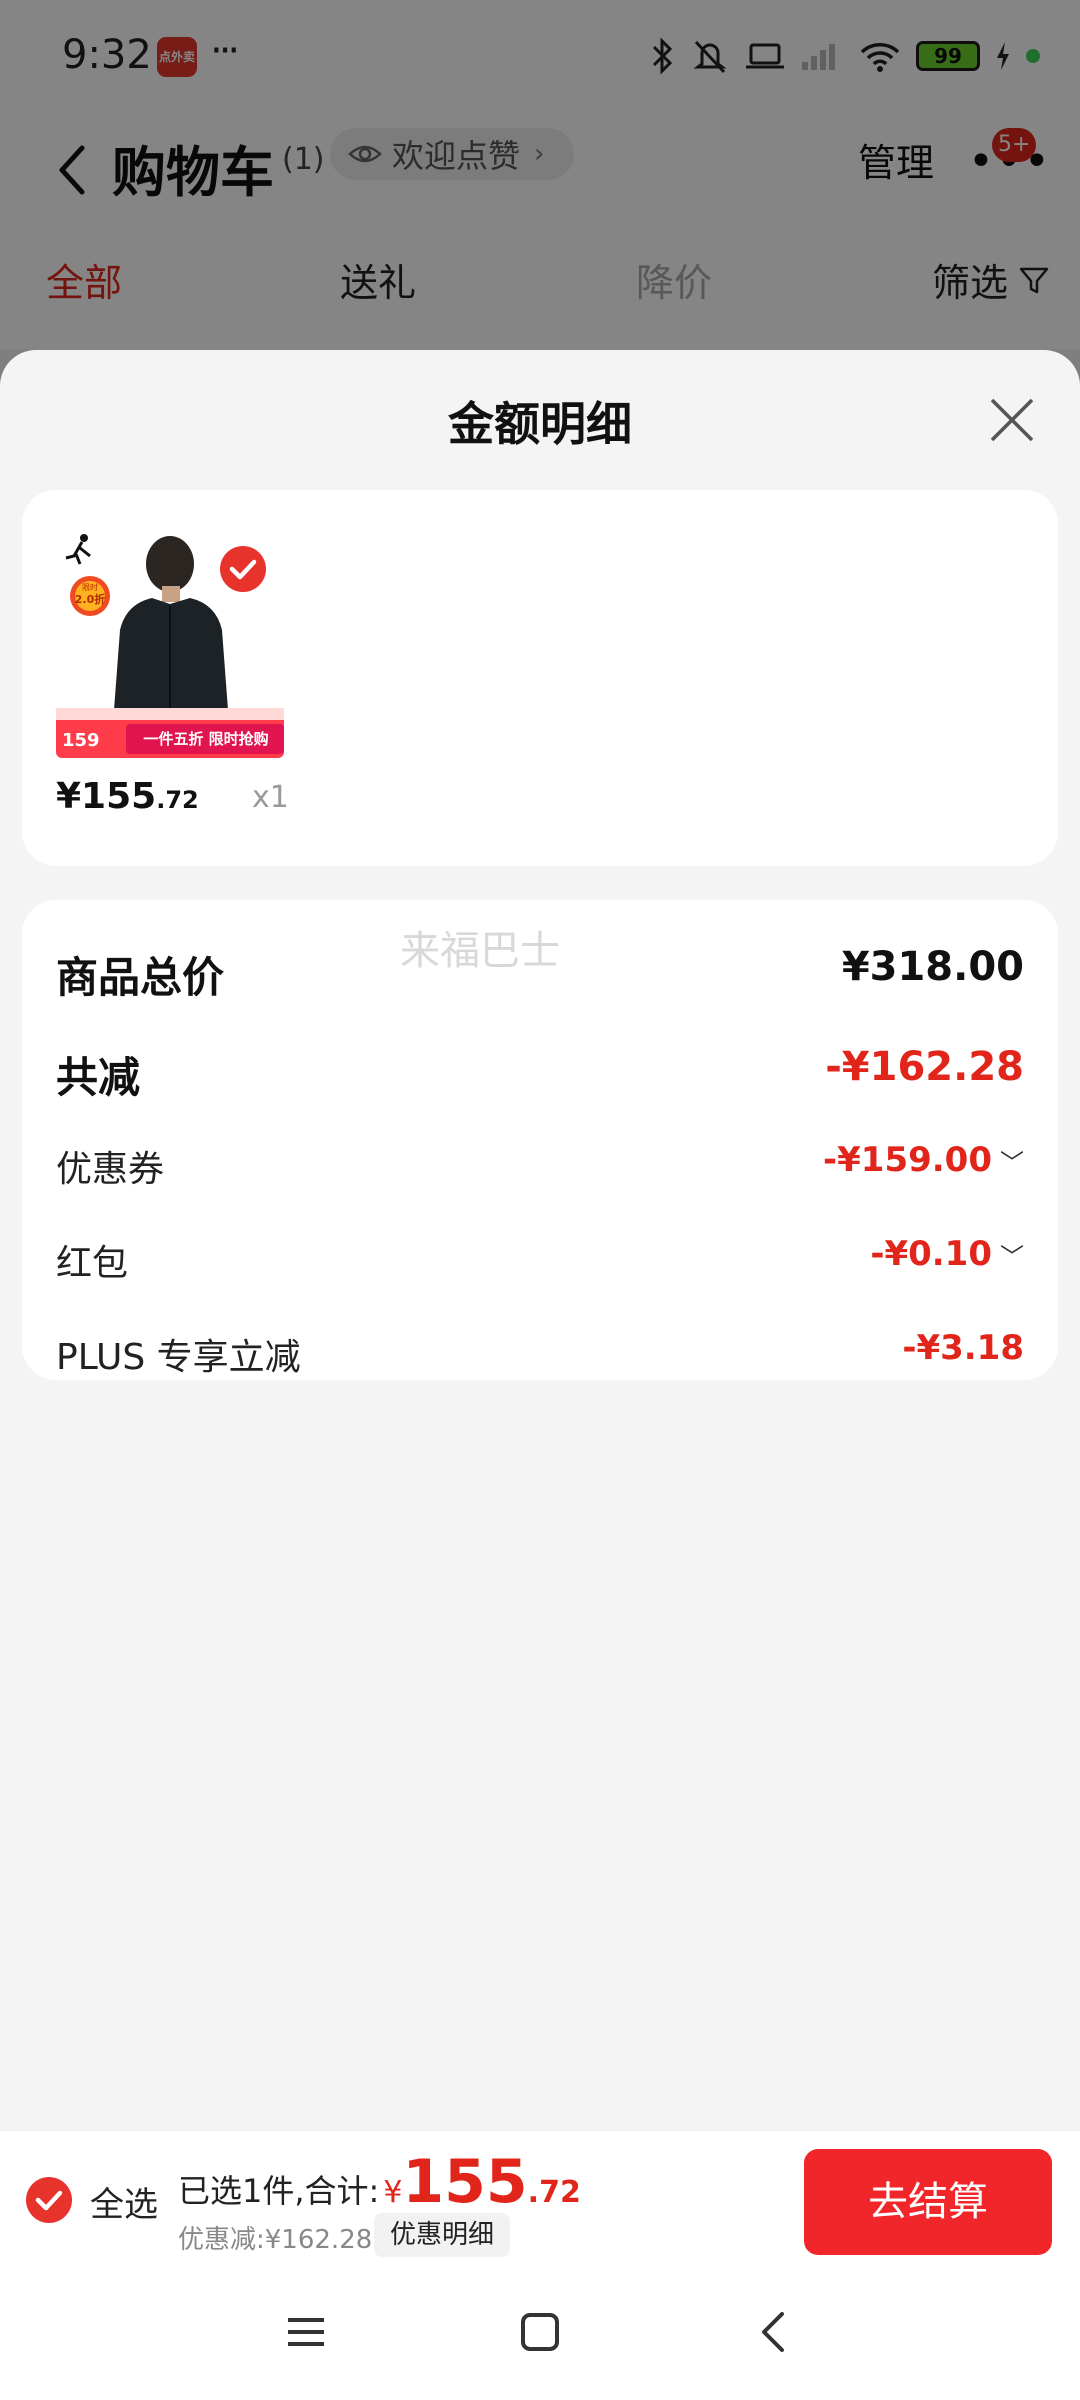 The image size is (1080, 2400). I want to click on row-label: 共减, so click(98, 1077).